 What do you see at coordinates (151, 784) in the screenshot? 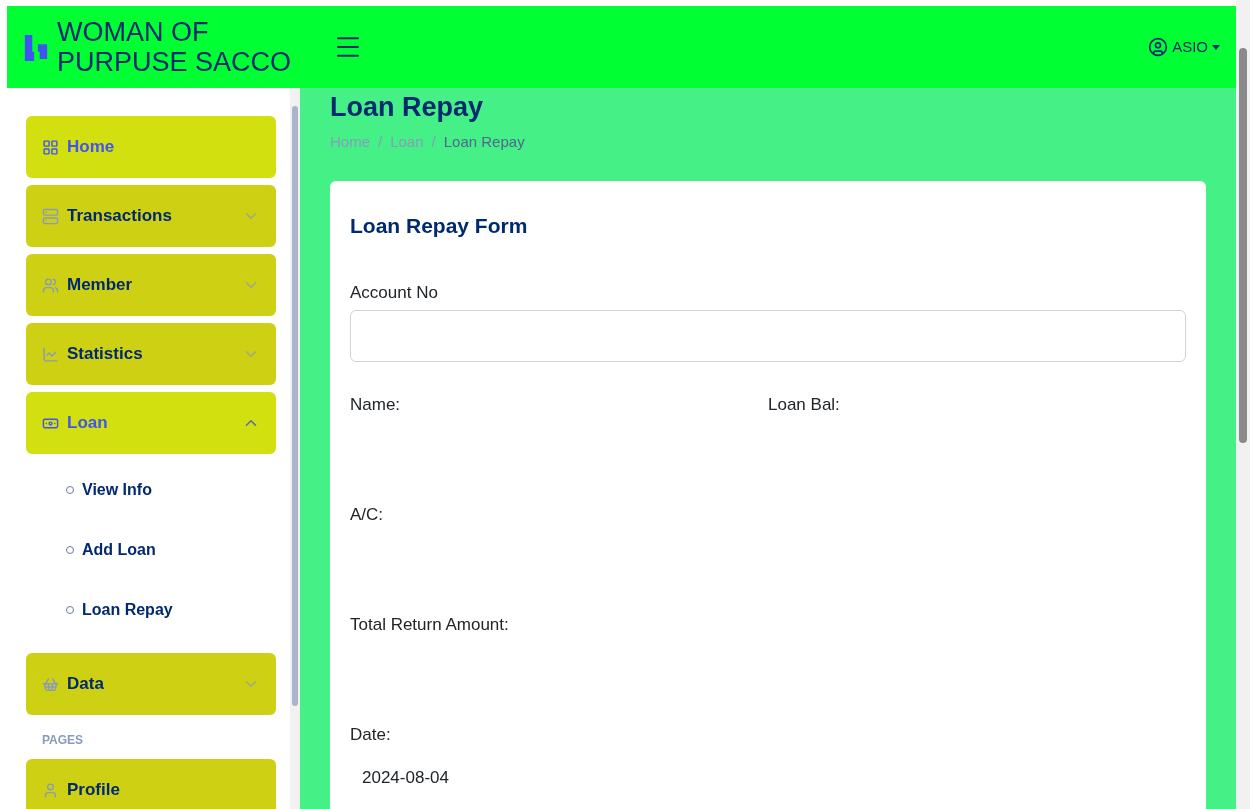
I see `sidebar-item: Profile` at bounding box center [151, 784].